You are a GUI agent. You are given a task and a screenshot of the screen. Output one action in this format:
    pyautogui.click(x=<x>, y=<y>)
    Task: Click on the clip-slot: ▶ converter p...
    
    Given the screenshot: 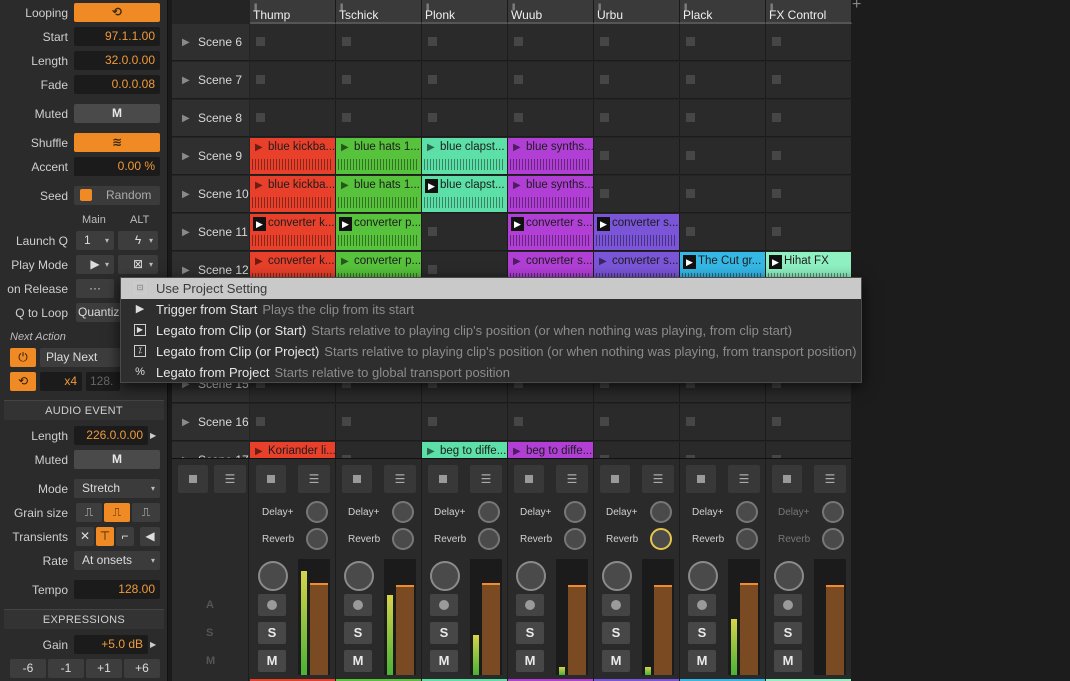 What is the action you would take?
    pyautogui.click(x=379, y=232)
    